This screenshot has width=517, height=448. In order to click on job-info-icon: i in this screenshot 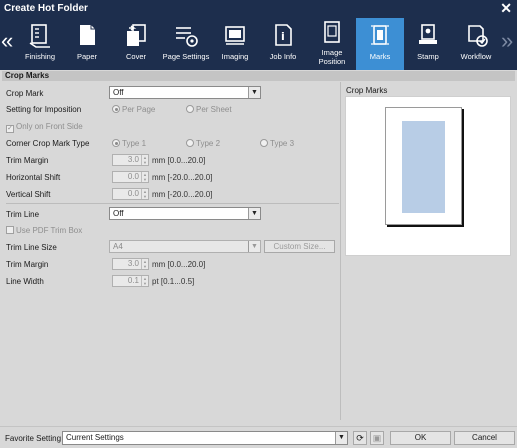, I will do `click(283, 35)`.